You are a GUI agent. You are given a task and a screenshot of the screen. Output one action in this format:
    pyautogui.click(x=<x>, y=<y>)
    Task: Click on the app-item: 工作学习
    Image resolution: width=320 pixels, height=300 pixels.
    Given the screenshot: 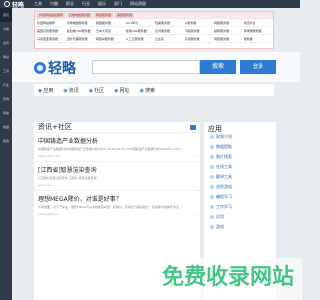 What is the action you would take?
    pyautogui.click(x=240, y=207)
    